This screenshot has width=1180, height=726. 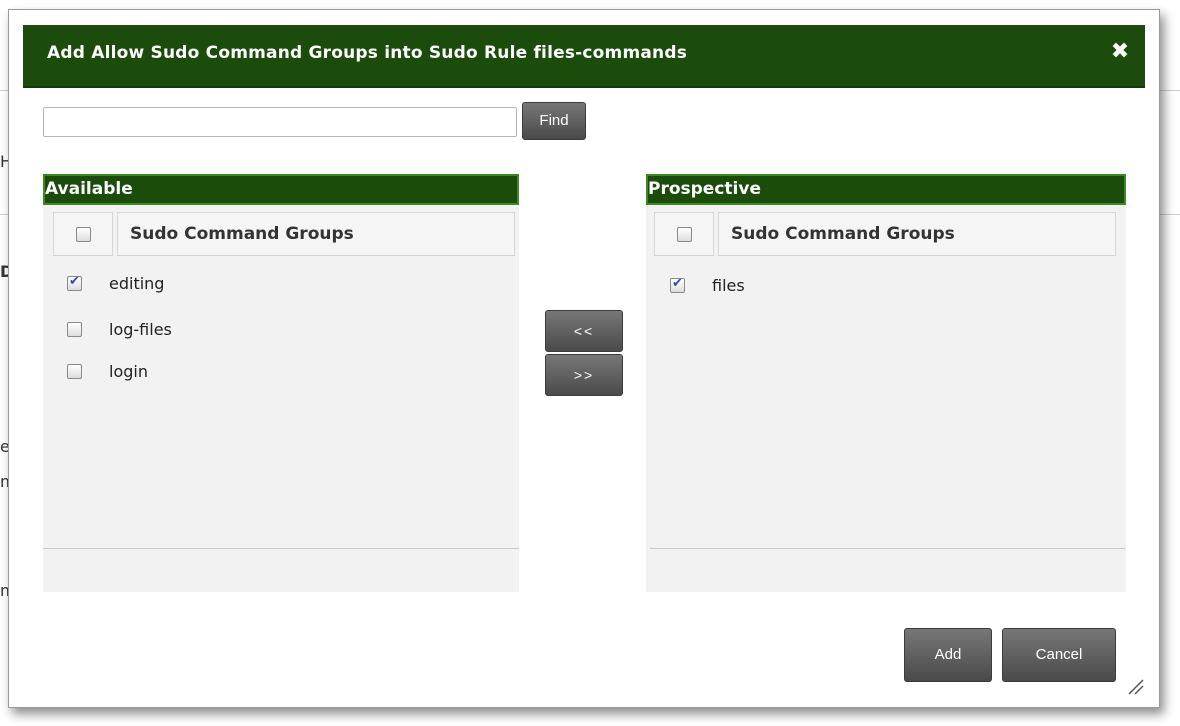 What do you see at coordinates (128, 371) in the screenshot?
I see `list-item-label: login` at bounding box center [128, 371].